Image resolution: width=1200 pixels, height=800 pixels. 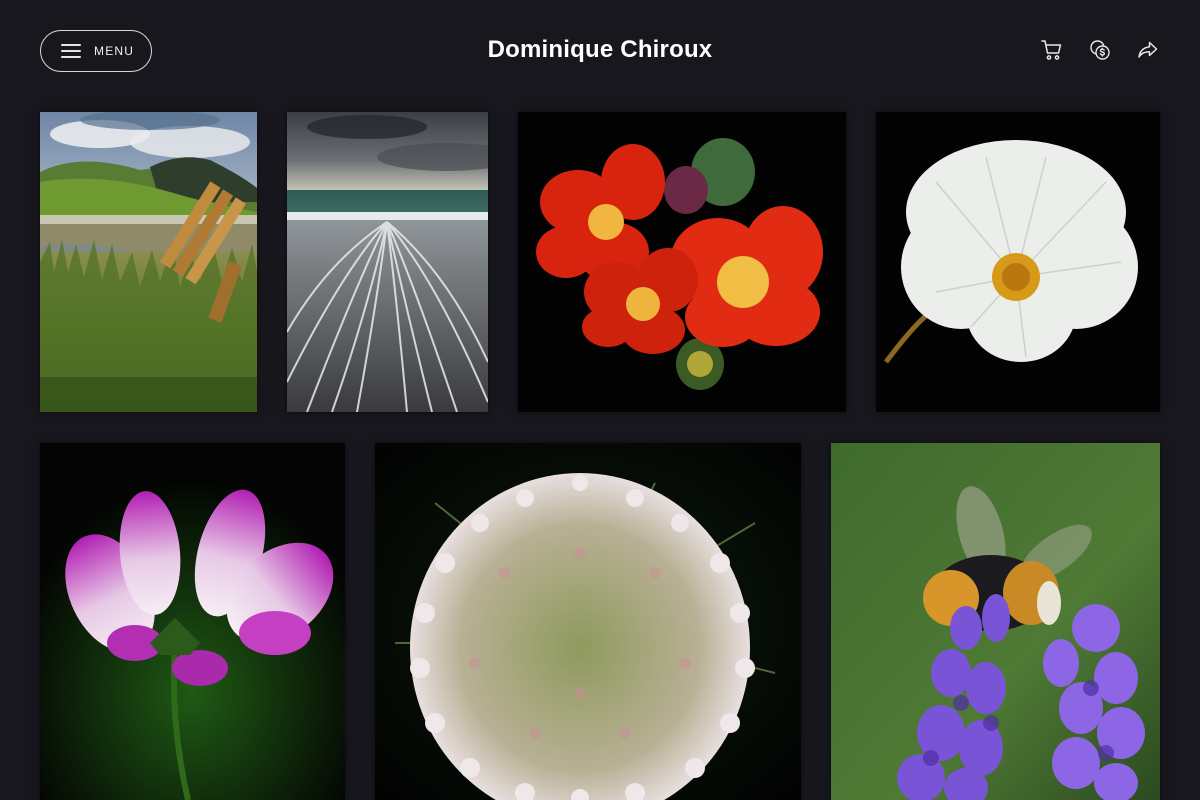 I want to click on photo-stormy-seashore, so click(x=387, y=262).